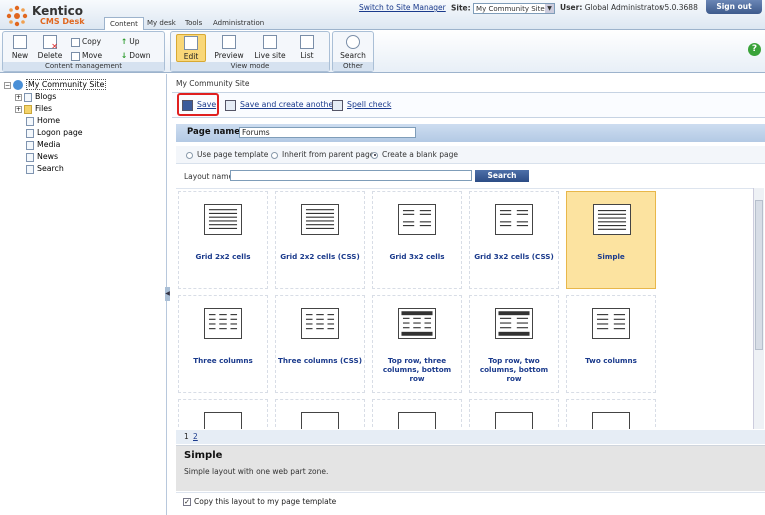 The image size is (765, 515). What do you see at coordinates (265, 501) in the screenshot?
I see `copy-layout-label: Copy this layout to my page template` at bounding box center [265, 501].